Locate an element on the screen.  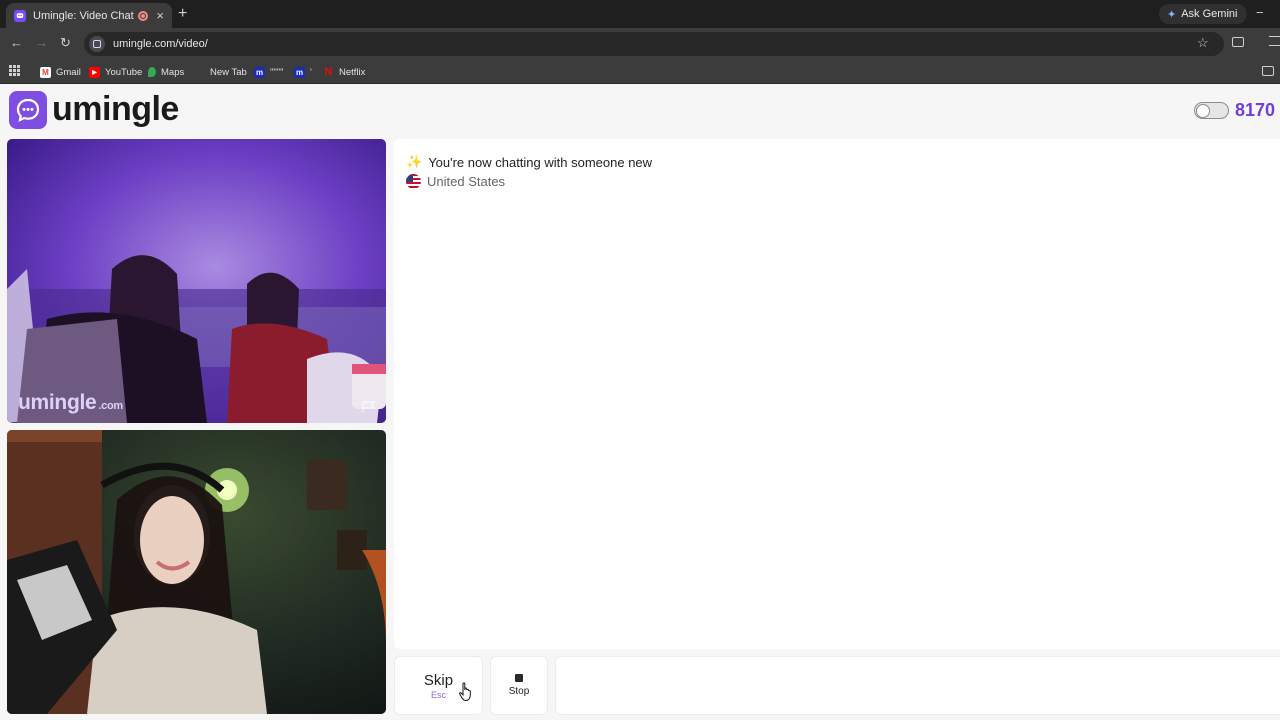
bookmark-netflix: N Netflix is located at coordinates (344, 72).